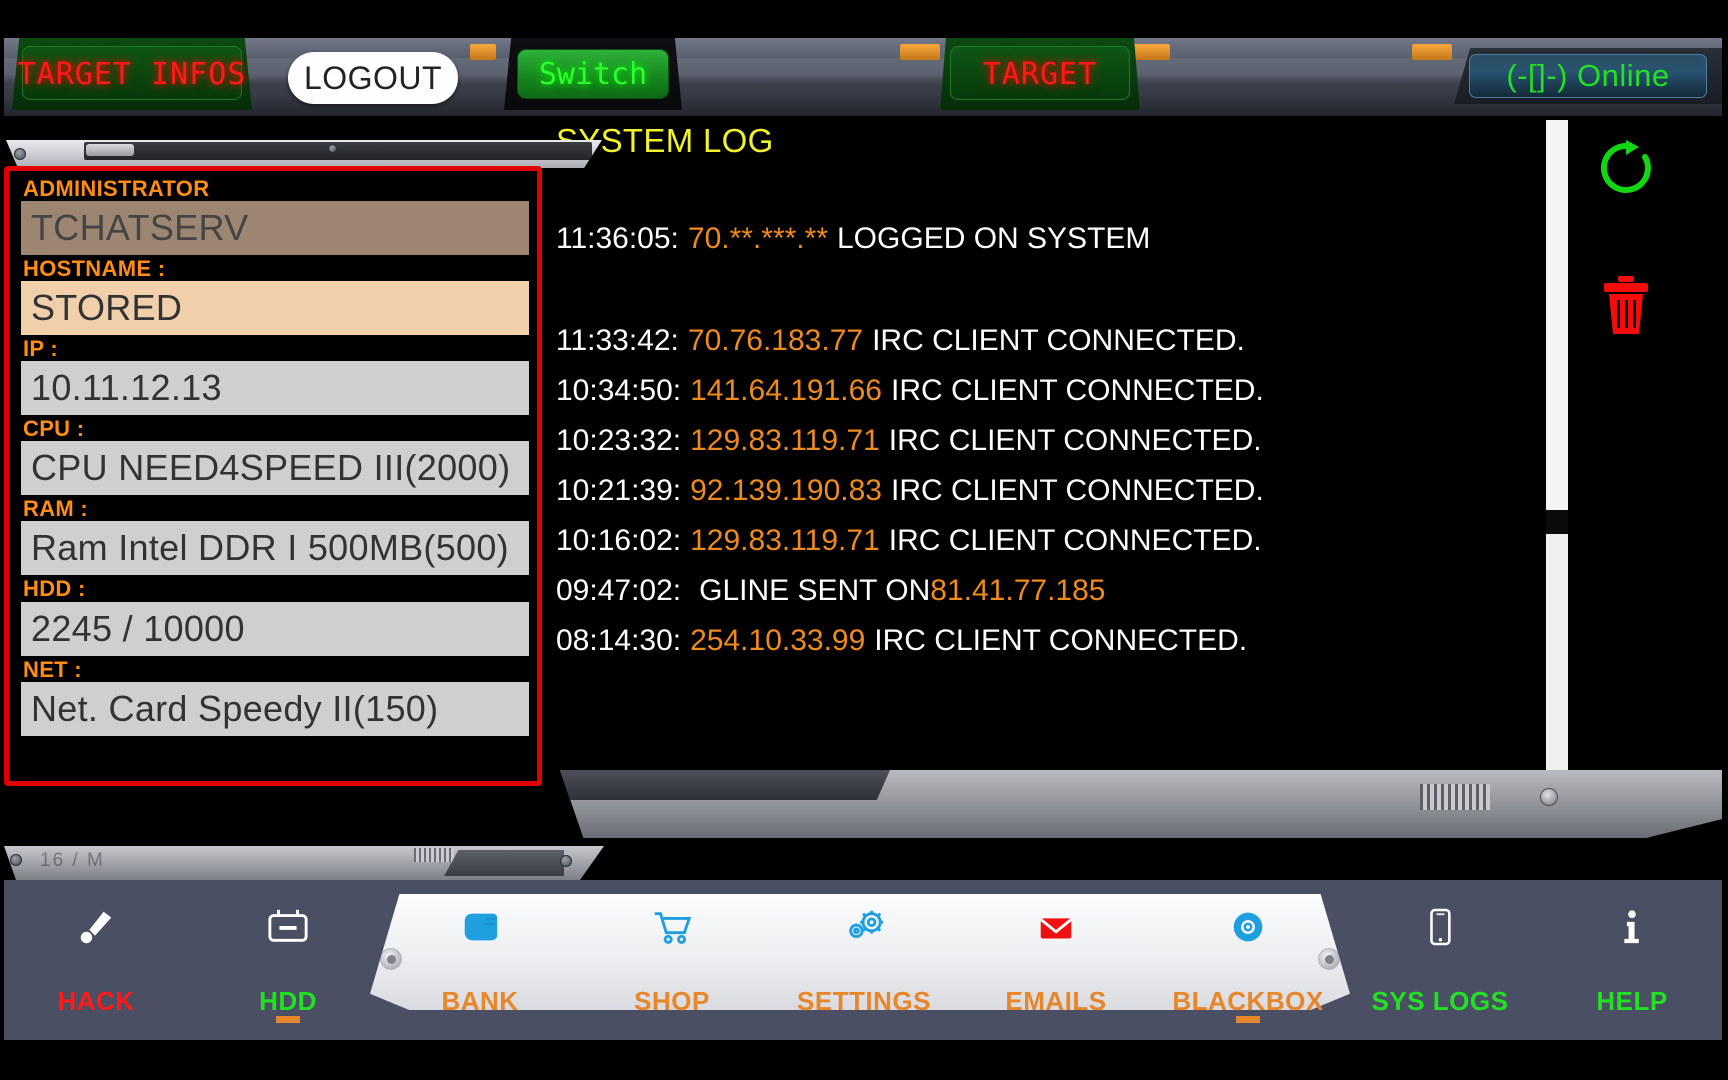  I want to click on info-value: Ram Intel DDR I 500MB(500), so click(275, 548).